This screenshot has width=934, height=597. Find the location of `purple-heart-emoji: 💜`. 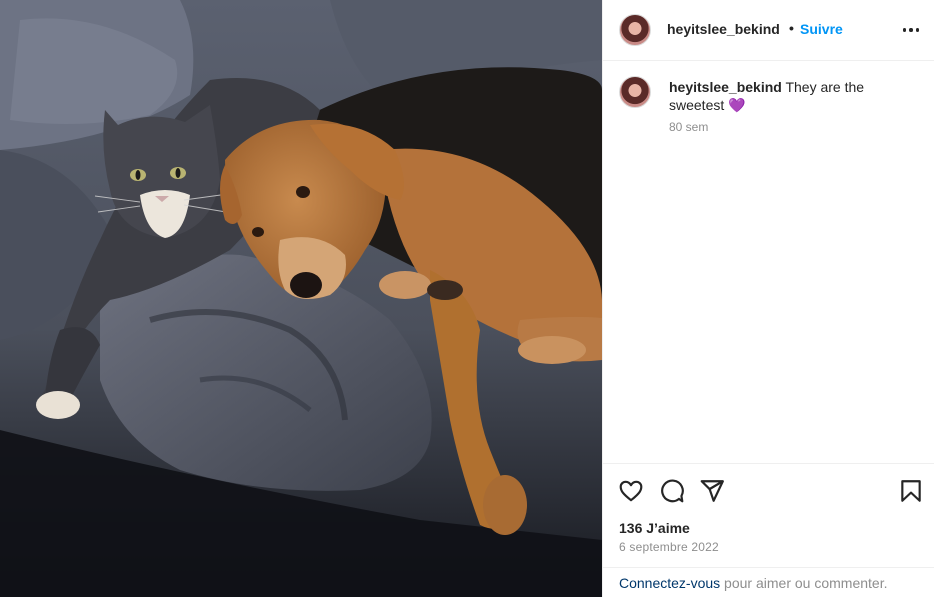

purple-heart-emoji: 💜 is located at coordinates (737, 105).